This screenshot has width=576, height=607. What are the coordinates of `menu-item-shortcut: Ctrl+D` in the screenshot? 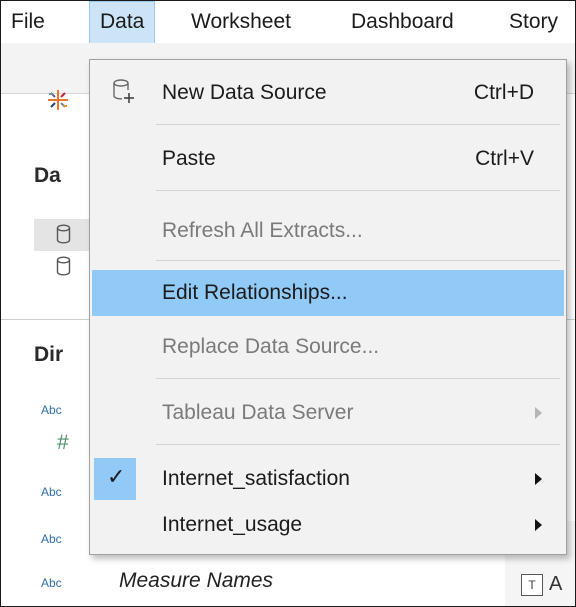 It's located at (503, 92).